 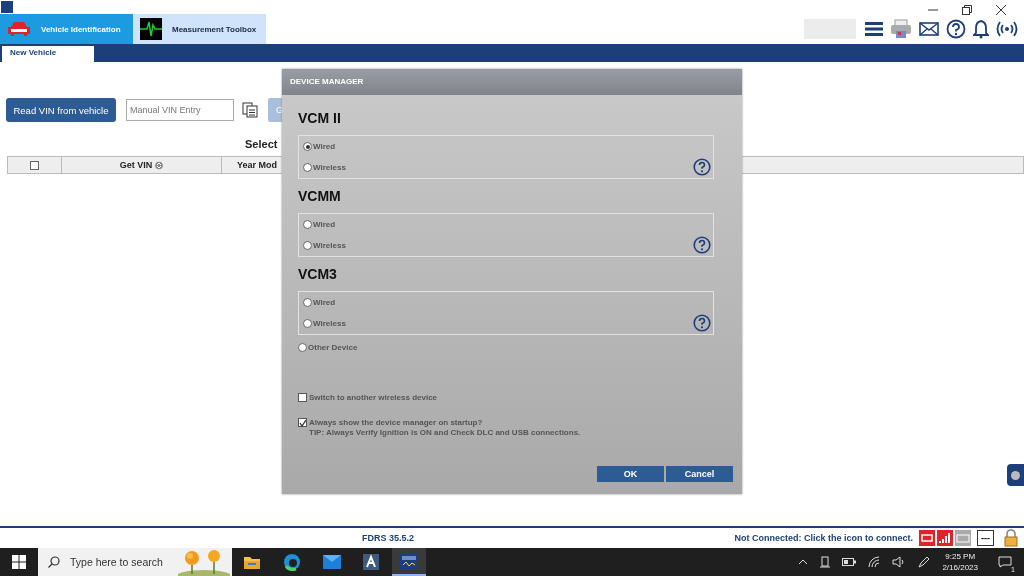 I want to click on printer-icon, so click(x=901, y=29).